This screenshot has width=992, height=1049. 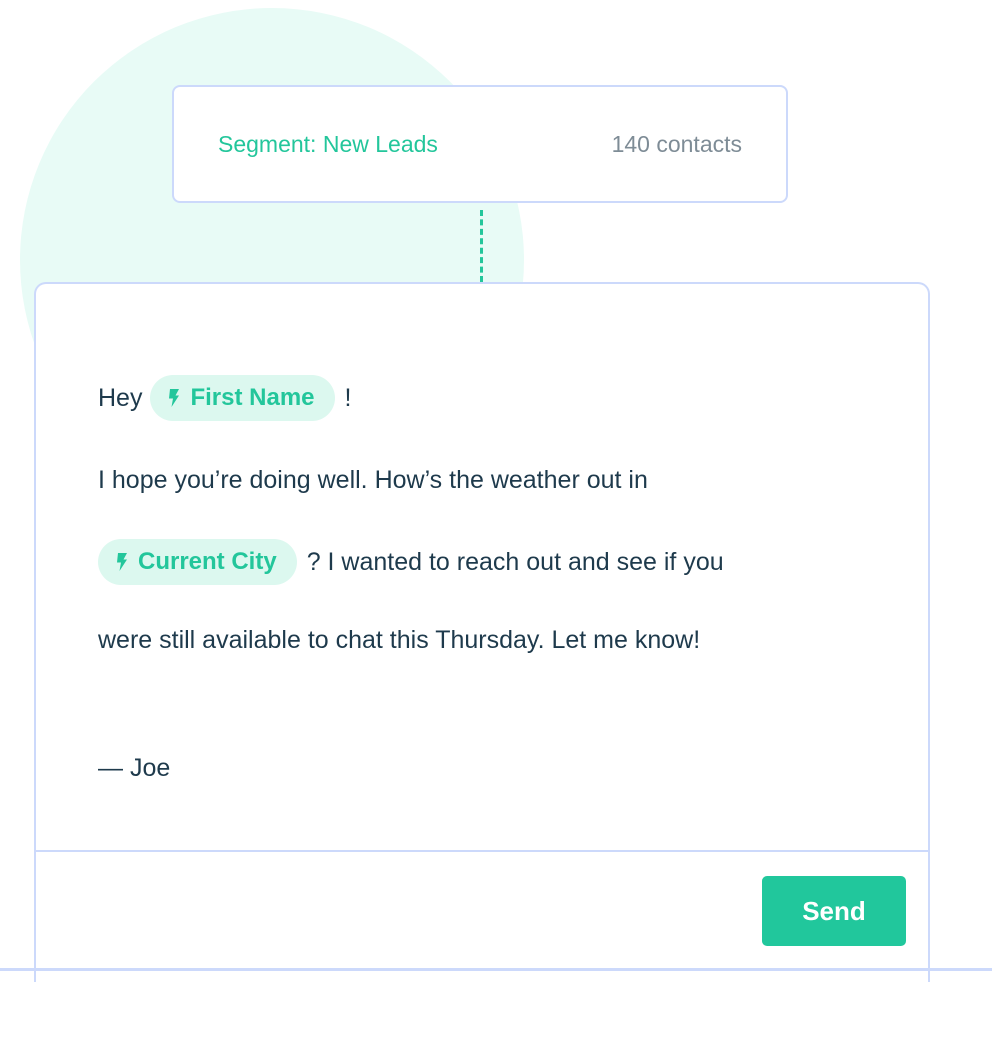 I want to click on send-button: Send, so click(x=834, y=911).